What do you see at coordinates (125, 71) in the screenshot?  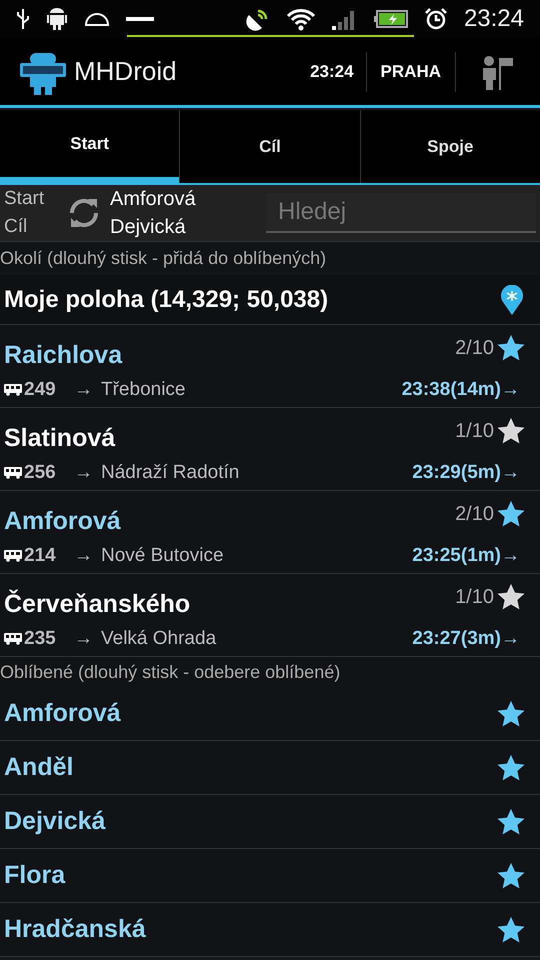 I see `app-title: MHDroid` at bounding box center [125, 71].